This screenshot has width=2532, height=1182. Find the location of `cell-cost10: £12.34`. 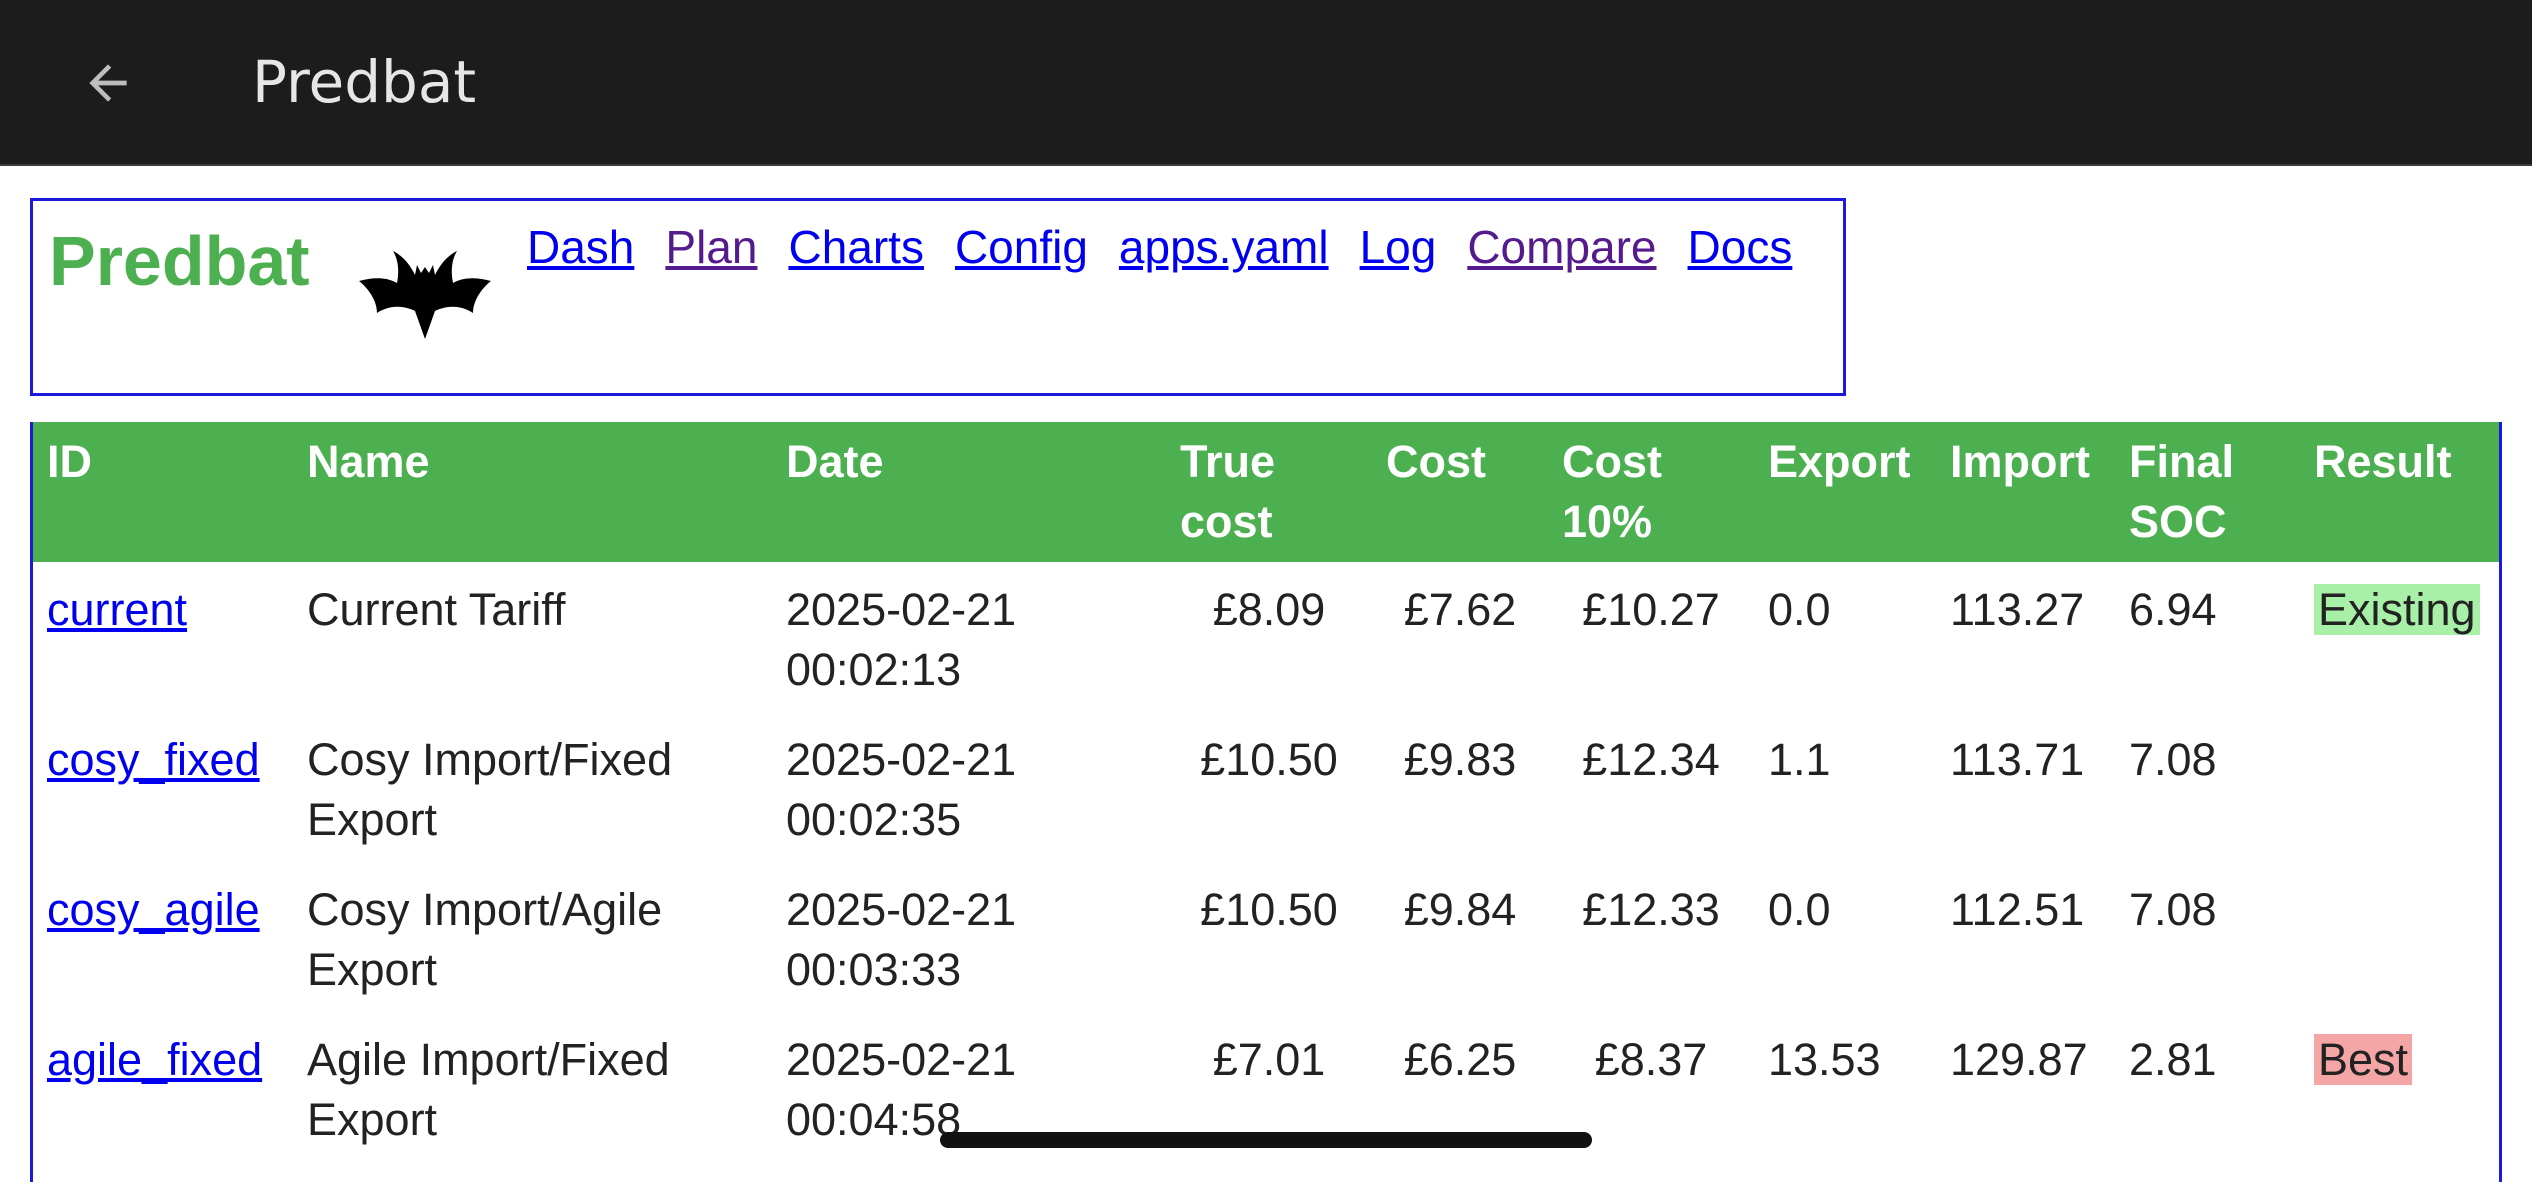

cell-cost10: £12.34 is located at coordinates (1651, 759).